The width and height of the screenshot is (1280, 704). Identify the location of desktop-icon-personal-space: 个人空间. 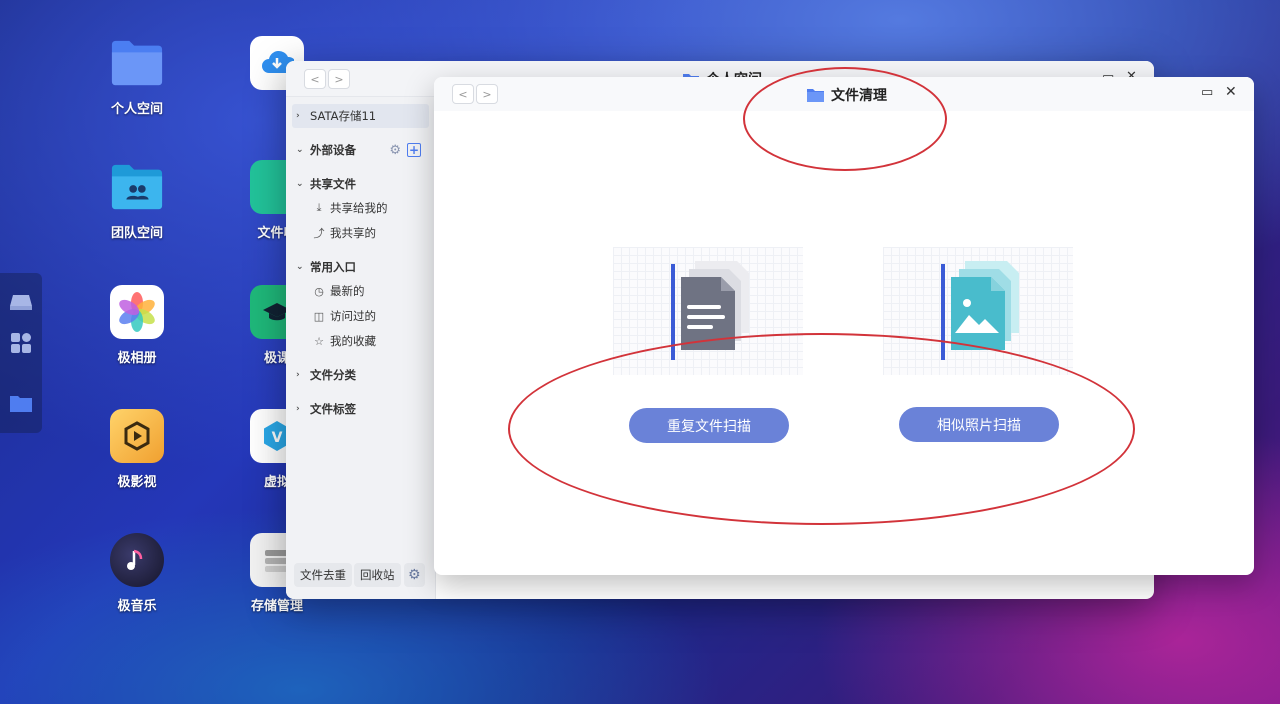
(137, 76).